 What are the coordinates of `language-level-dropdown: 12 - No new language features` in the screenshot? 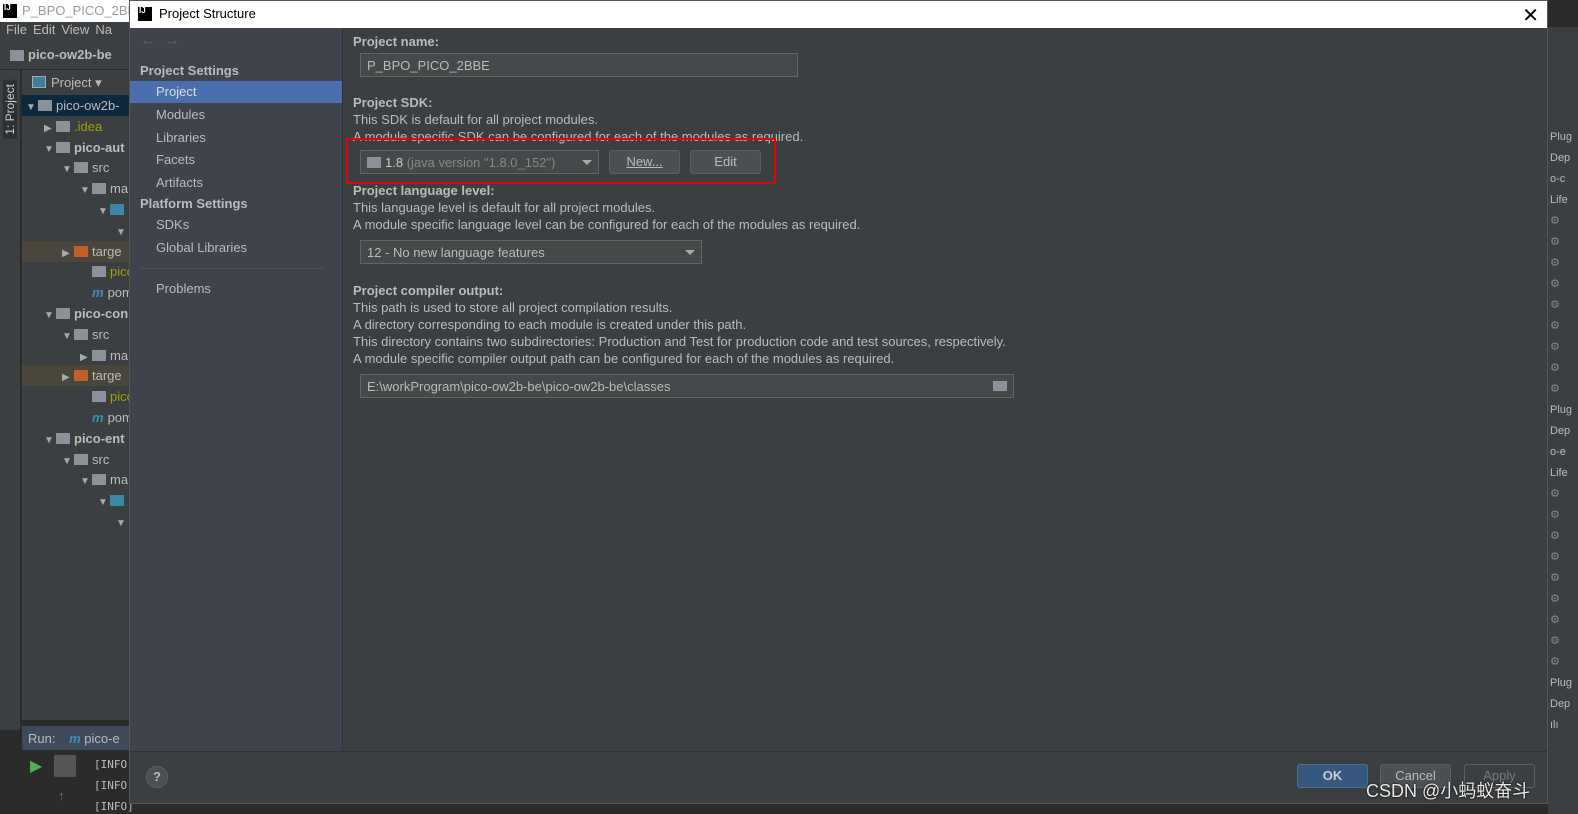 It's located at (531, 252).